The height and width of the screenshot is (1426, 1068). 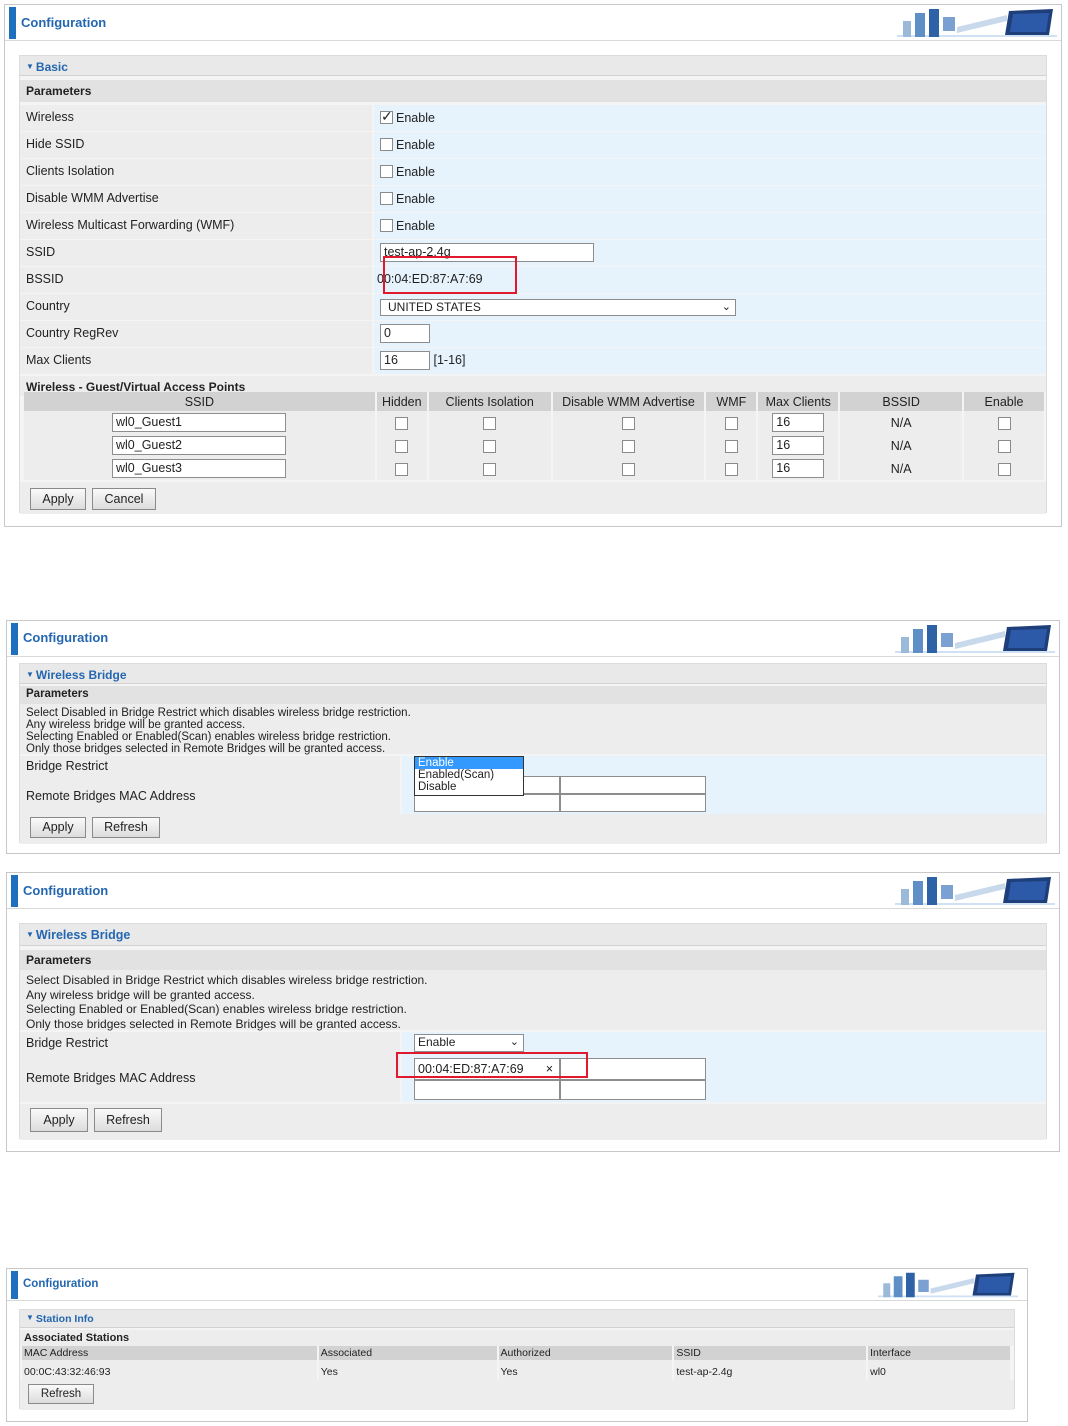 I want to click on associated-stations-header: Associated Stations, so click(x=517, y=1338).